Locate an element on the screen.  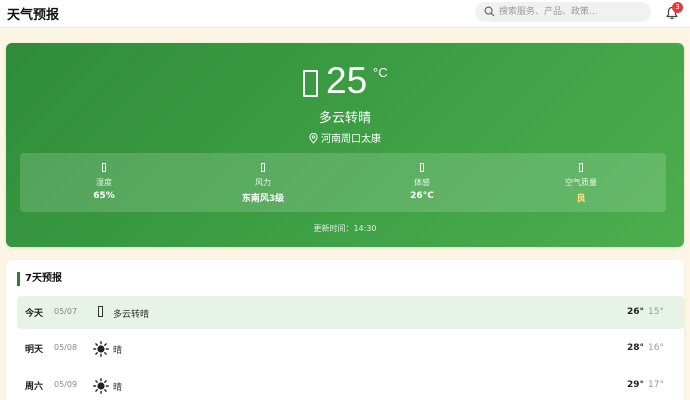
forecast-low: 15° is located at coordinates (656, 312).